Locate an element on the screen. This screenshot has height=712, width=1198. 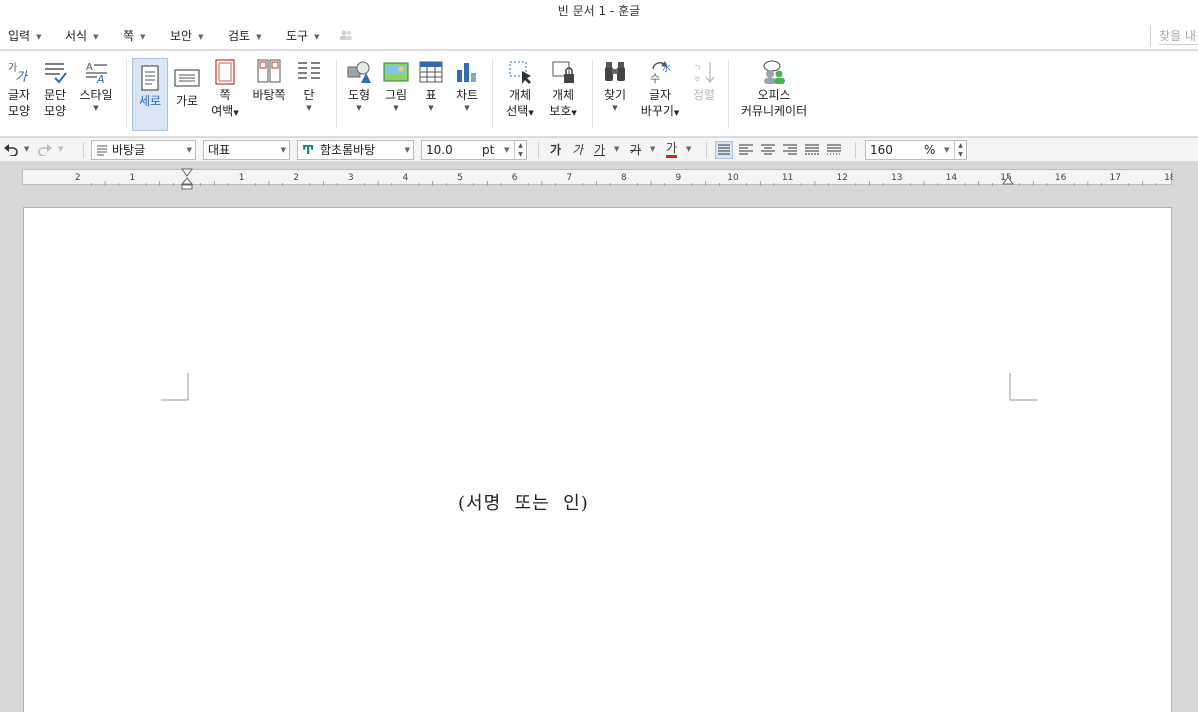
portrait-button: 세로 is located at coordinates (150, 94).